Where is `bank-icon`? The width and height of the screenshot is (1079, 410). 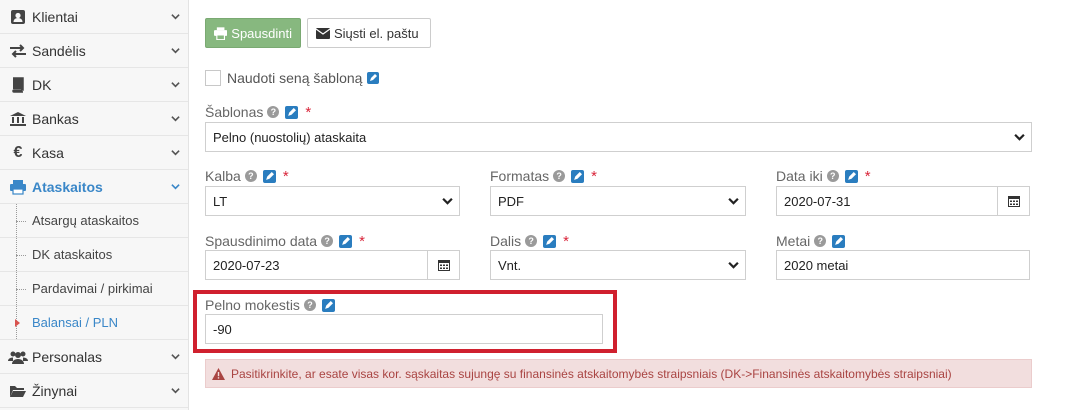 bank-icon is located at coordinates (18, 119).